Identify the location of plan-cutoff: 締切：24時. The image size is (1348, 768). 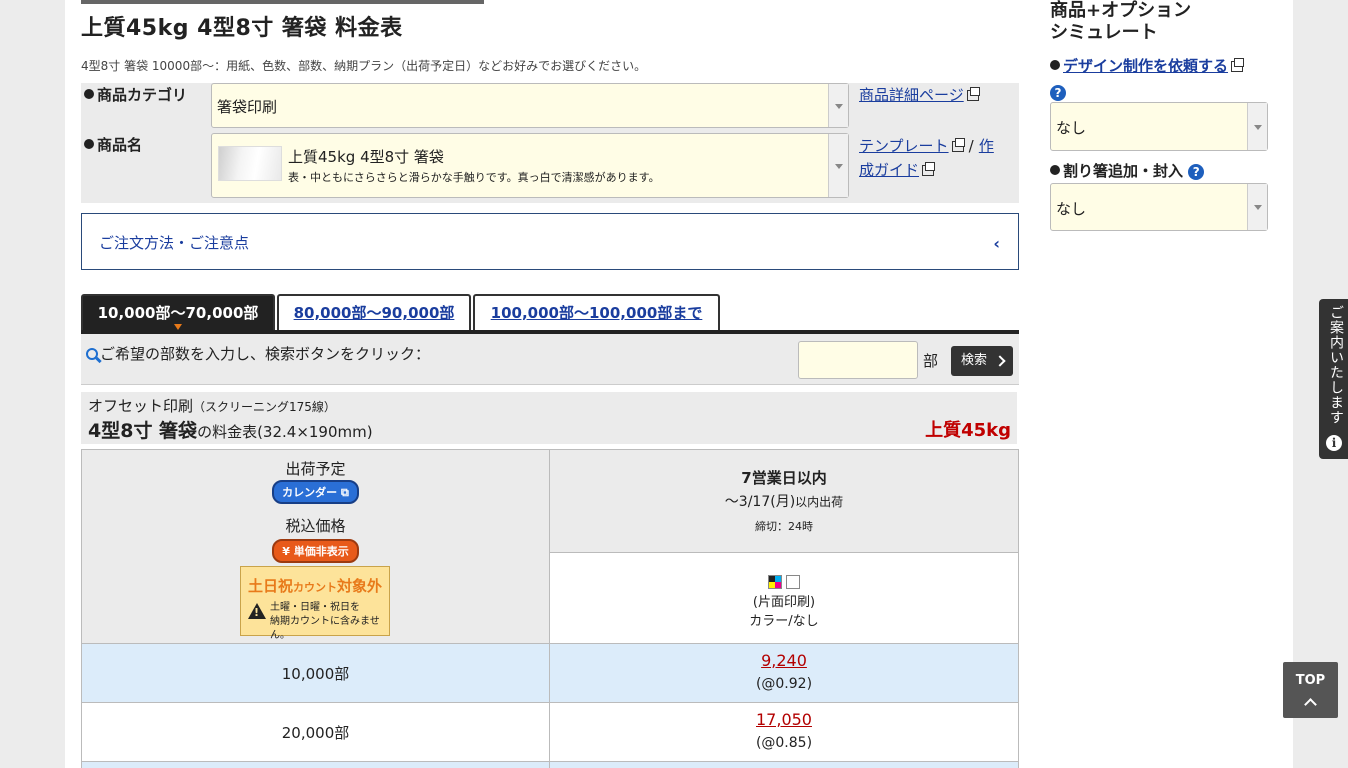
(784, 526).